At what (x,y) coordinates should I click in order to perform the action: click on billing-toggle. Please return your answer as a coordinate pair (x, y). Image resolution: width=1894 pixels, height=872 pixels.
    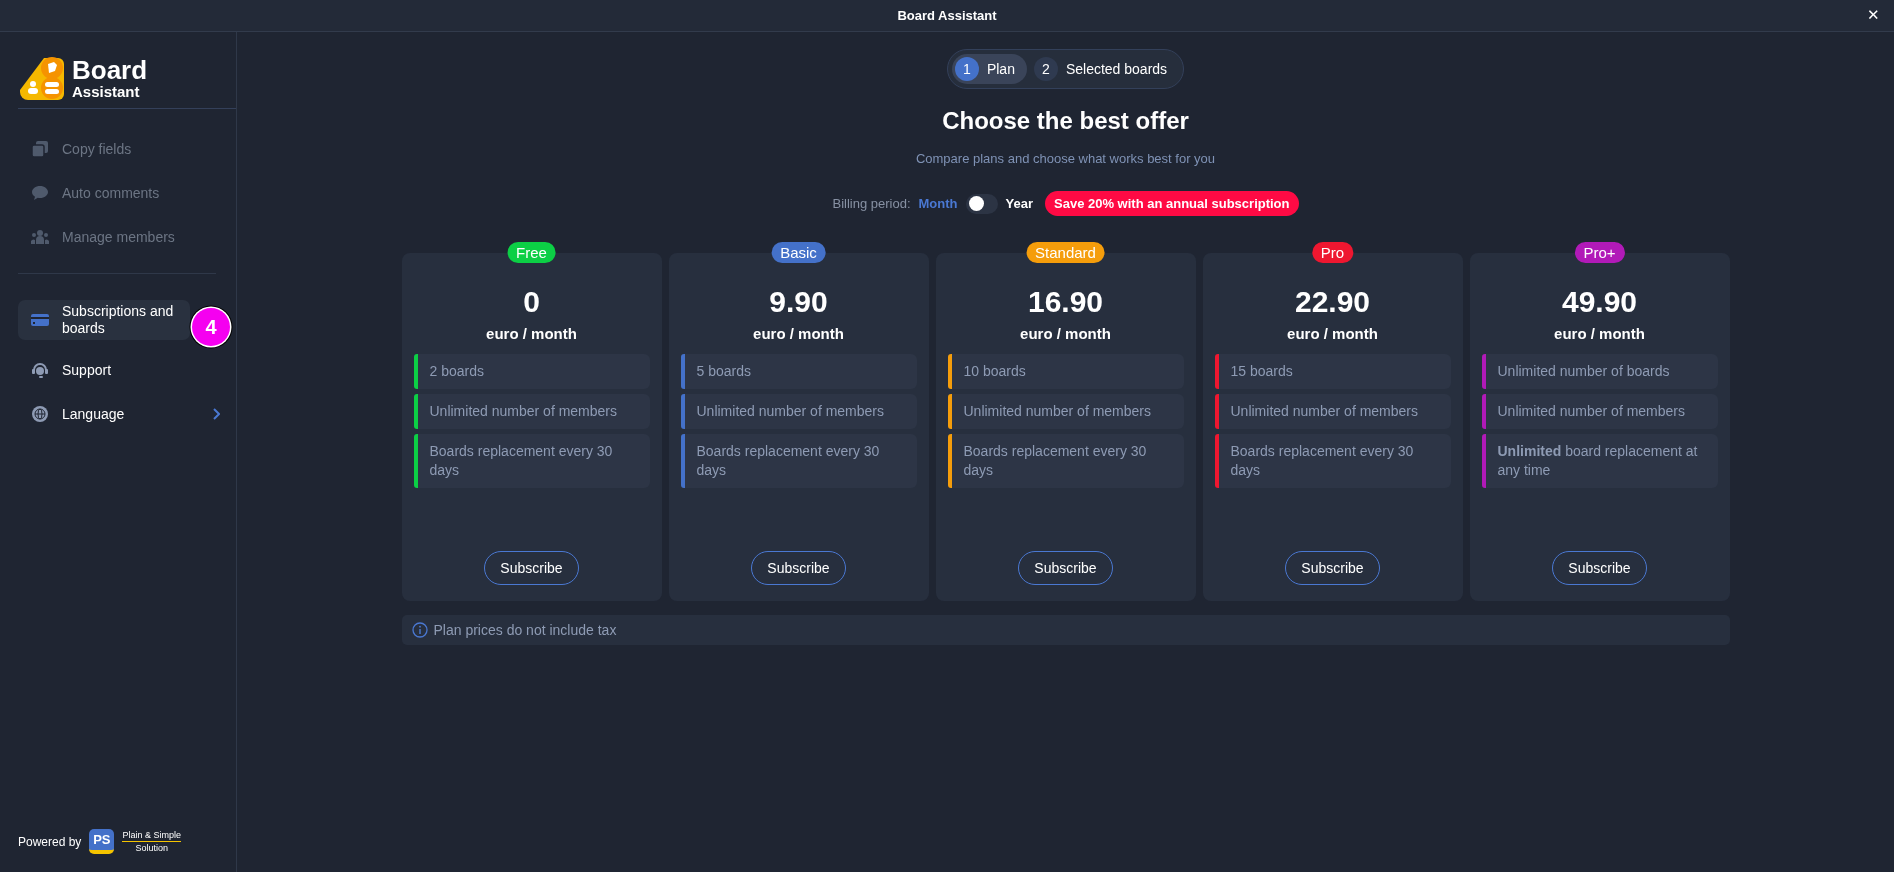
    Looking at the image, I should click on (981, 203).